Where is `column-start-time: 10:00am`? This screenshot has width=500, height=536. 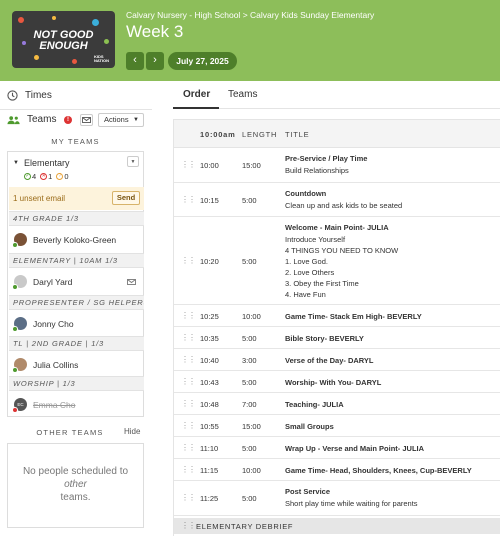
column-start-time: 10:00am is located at coordinates (218, 134).